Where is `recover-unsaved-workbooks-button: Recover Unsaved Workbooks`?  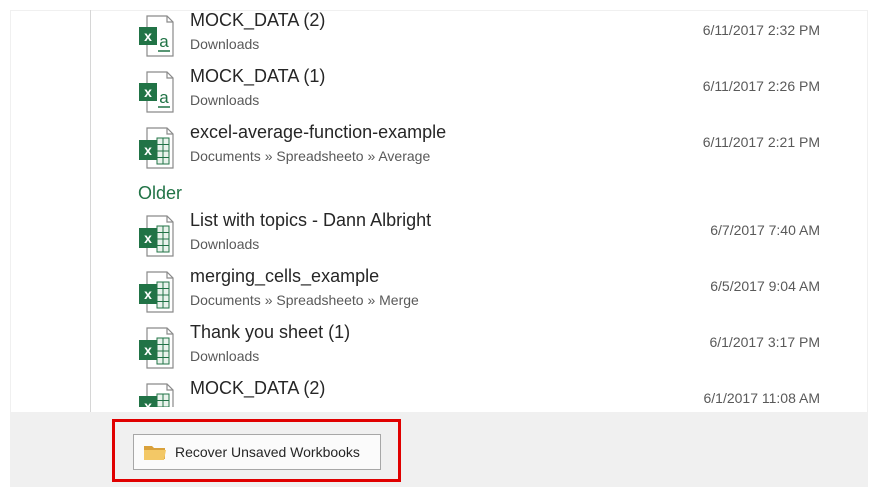 recover-unsaved-workbooks-button: Recover Unsaved Workbooks is located at coordinates (257, 452).